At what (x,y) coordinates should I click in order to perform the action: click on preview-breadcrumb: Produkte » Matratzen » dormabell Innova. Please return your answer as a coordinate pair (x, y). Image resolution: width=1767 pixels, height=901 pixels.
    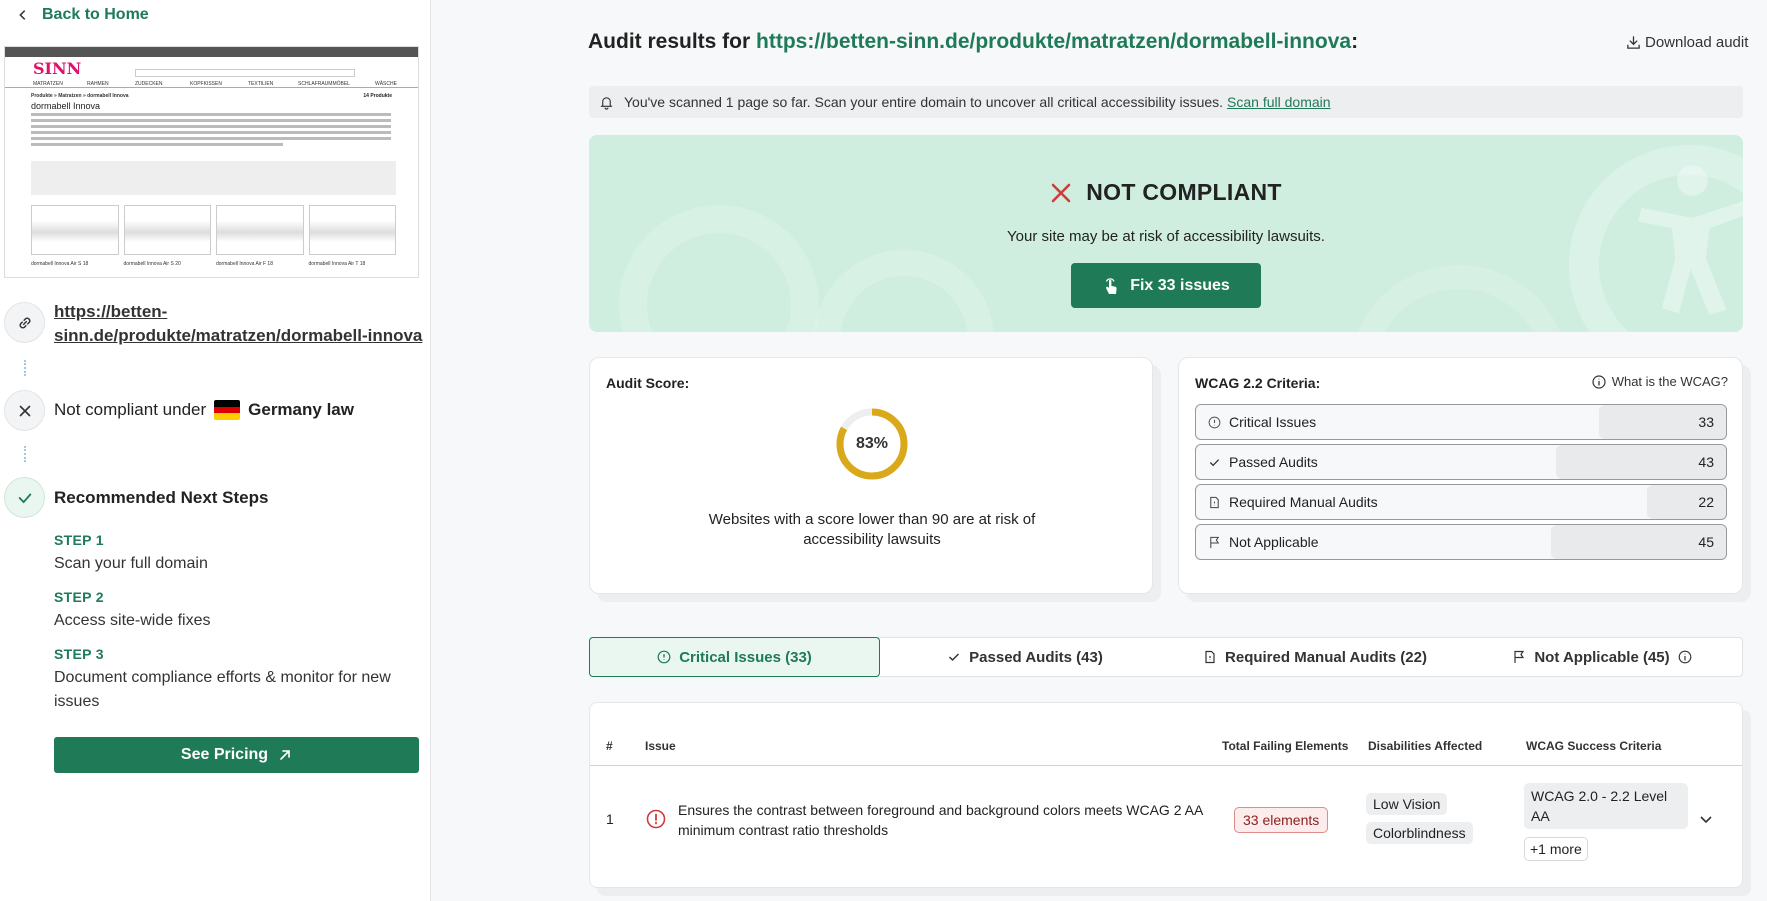
    Looking at the image, I should click on (80, 96).